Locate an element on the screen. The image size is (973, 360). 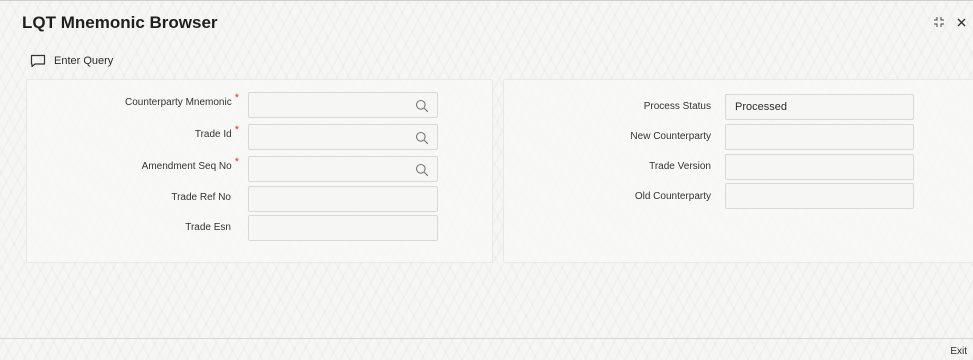
new-counterparty-label: New Counterparty is located at coordinates (670, 136).